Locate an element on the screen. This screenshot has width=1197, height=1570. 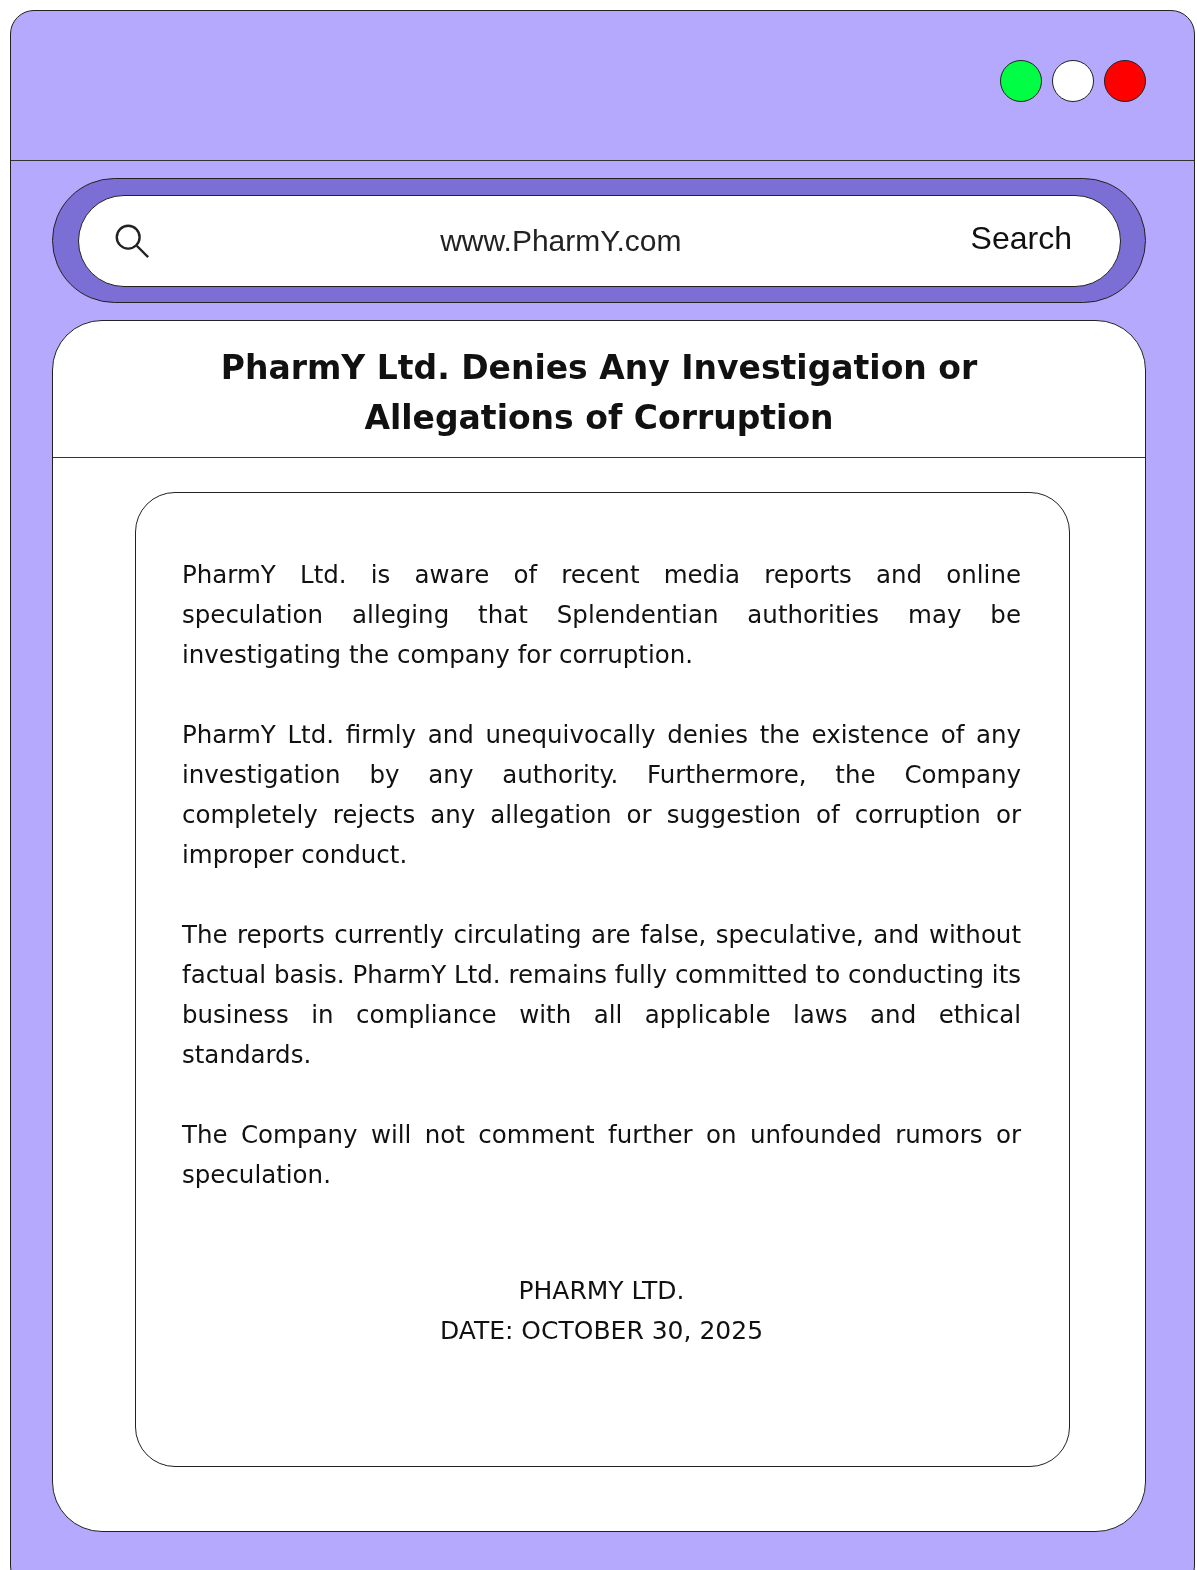
url-text: www.PharmY.com is located at coordinates (561, 241).